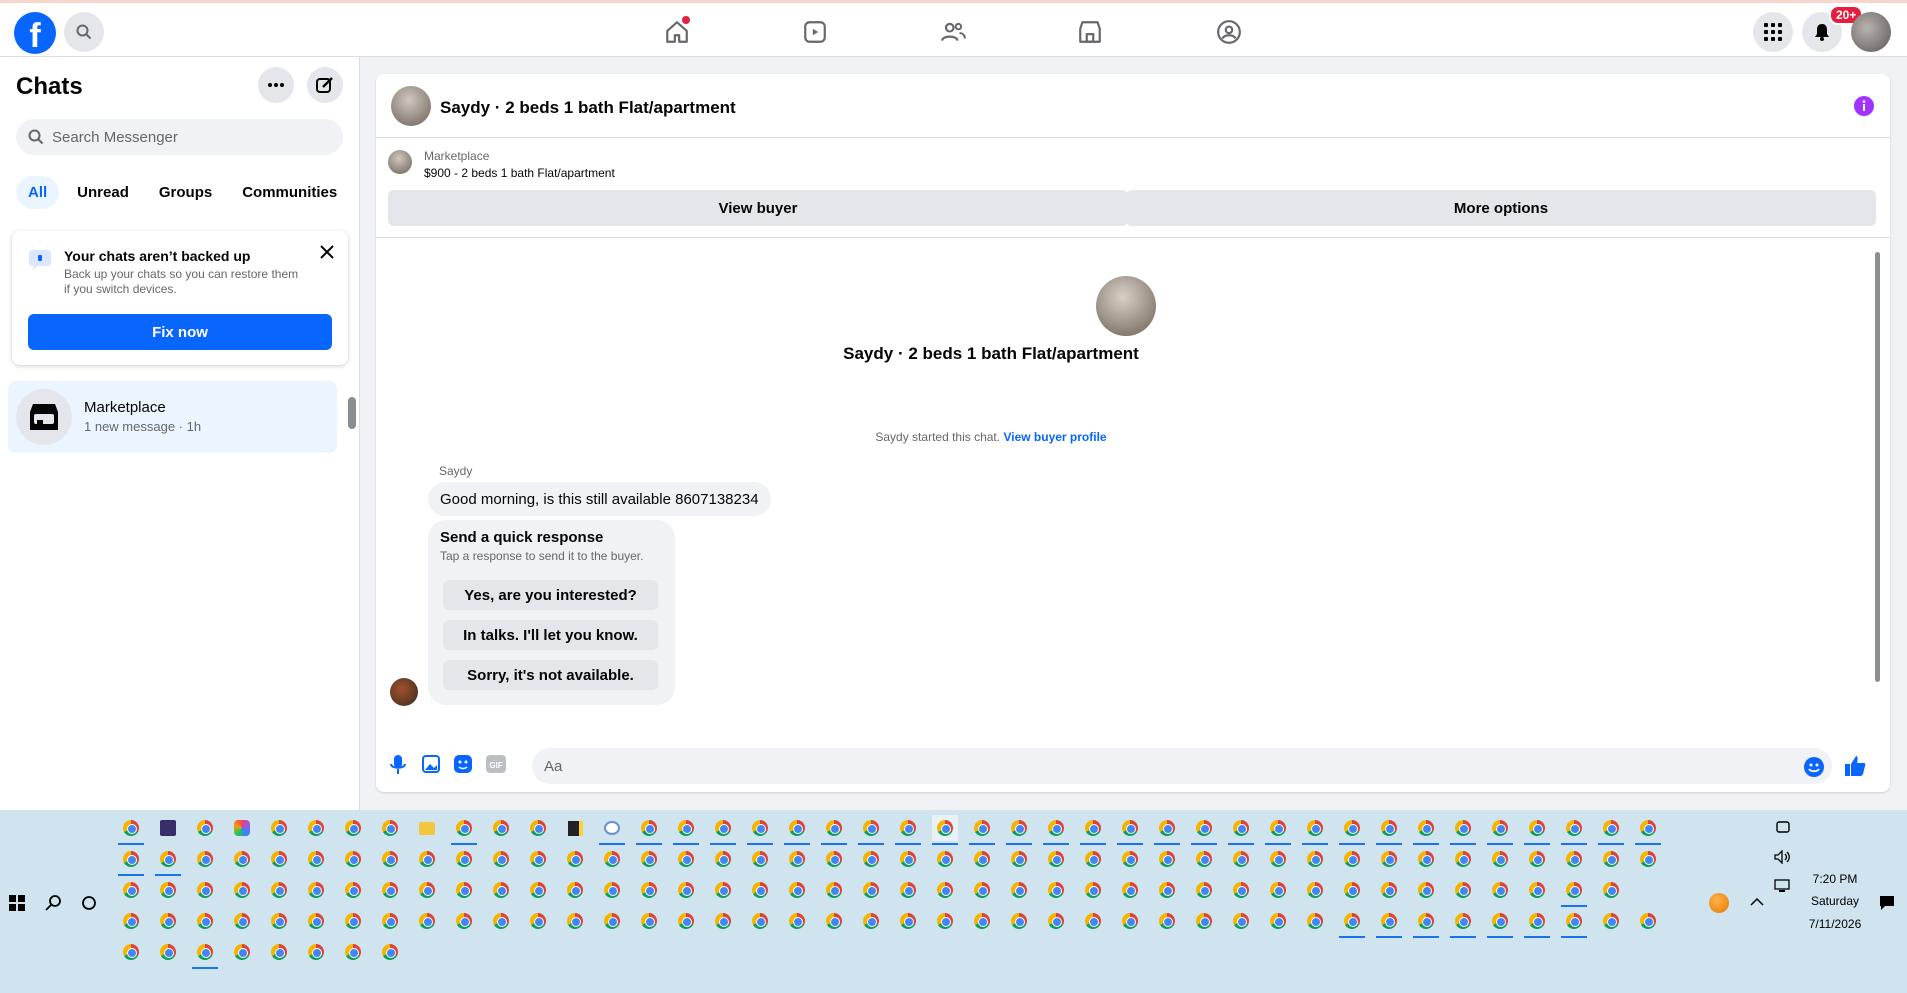 The height and width of the screenshot is (993, 1907). What do you see at coordinates (172, 417) in the screenshot?
I see `conversation-item-marketplace: Marketplace 1 new message · 1h` at bounding box center [172, 417].